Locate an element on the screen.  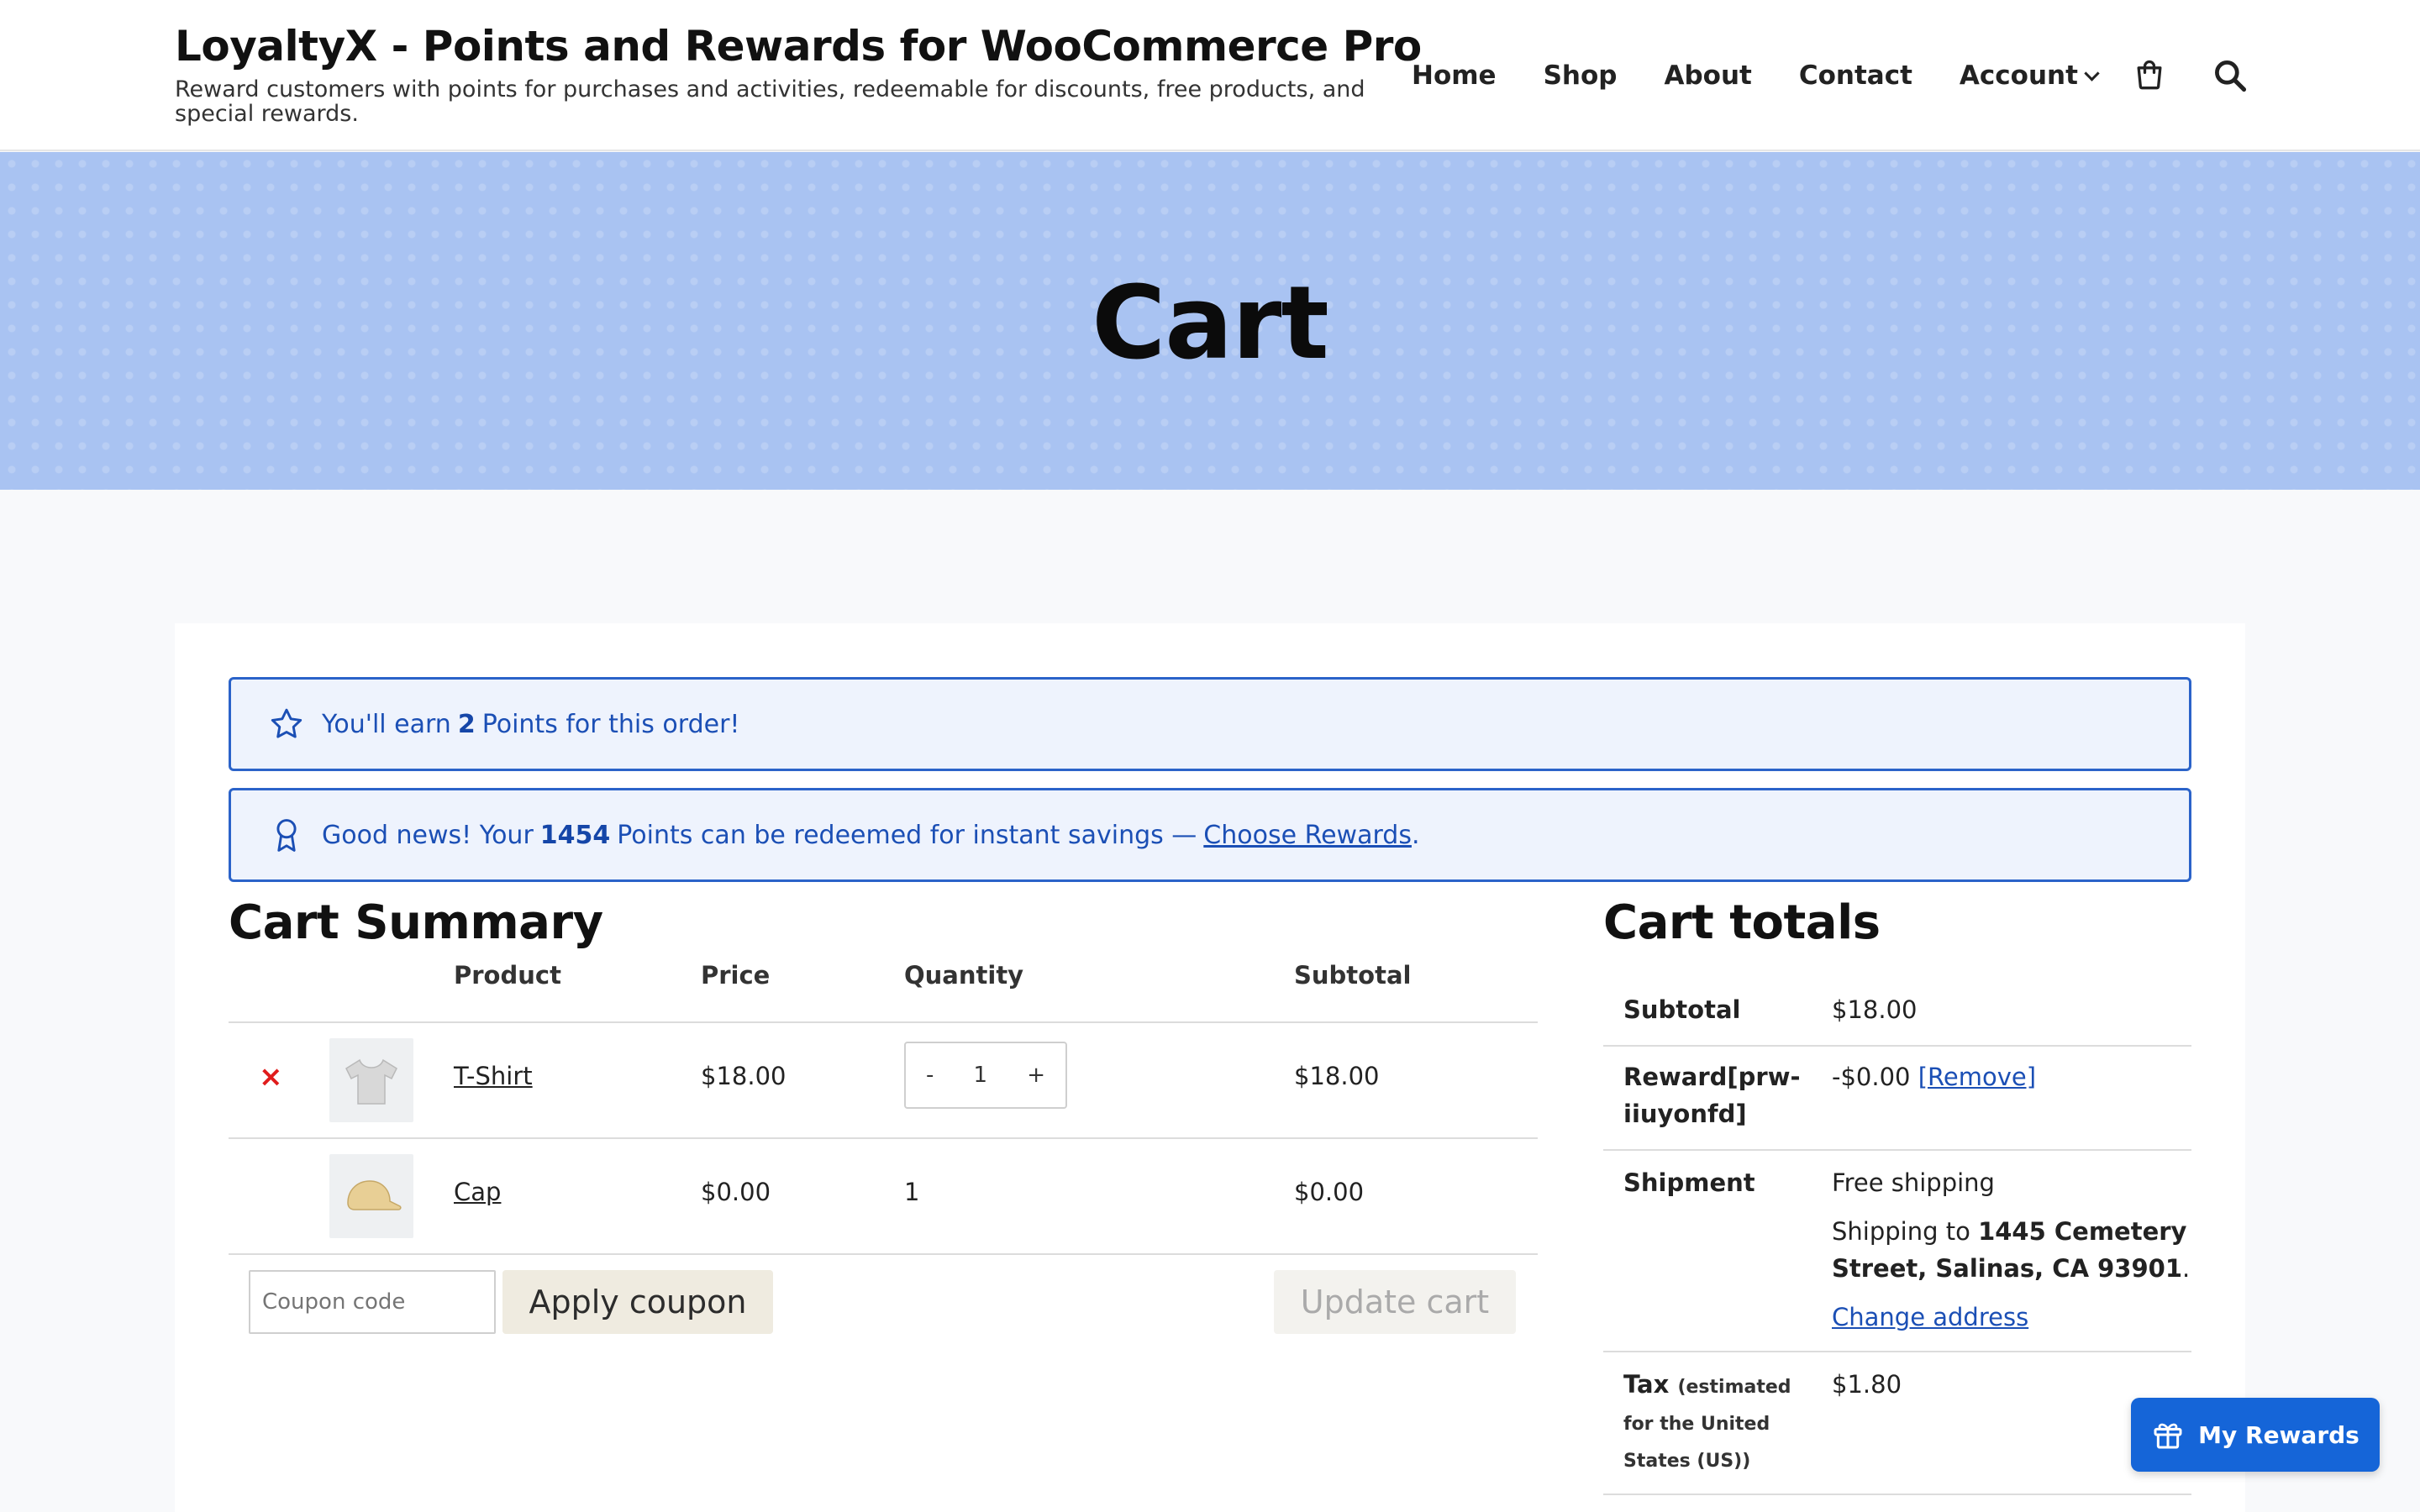
reward-value: -$0.00 [Remove] is located at coordinates (1934, 1076).